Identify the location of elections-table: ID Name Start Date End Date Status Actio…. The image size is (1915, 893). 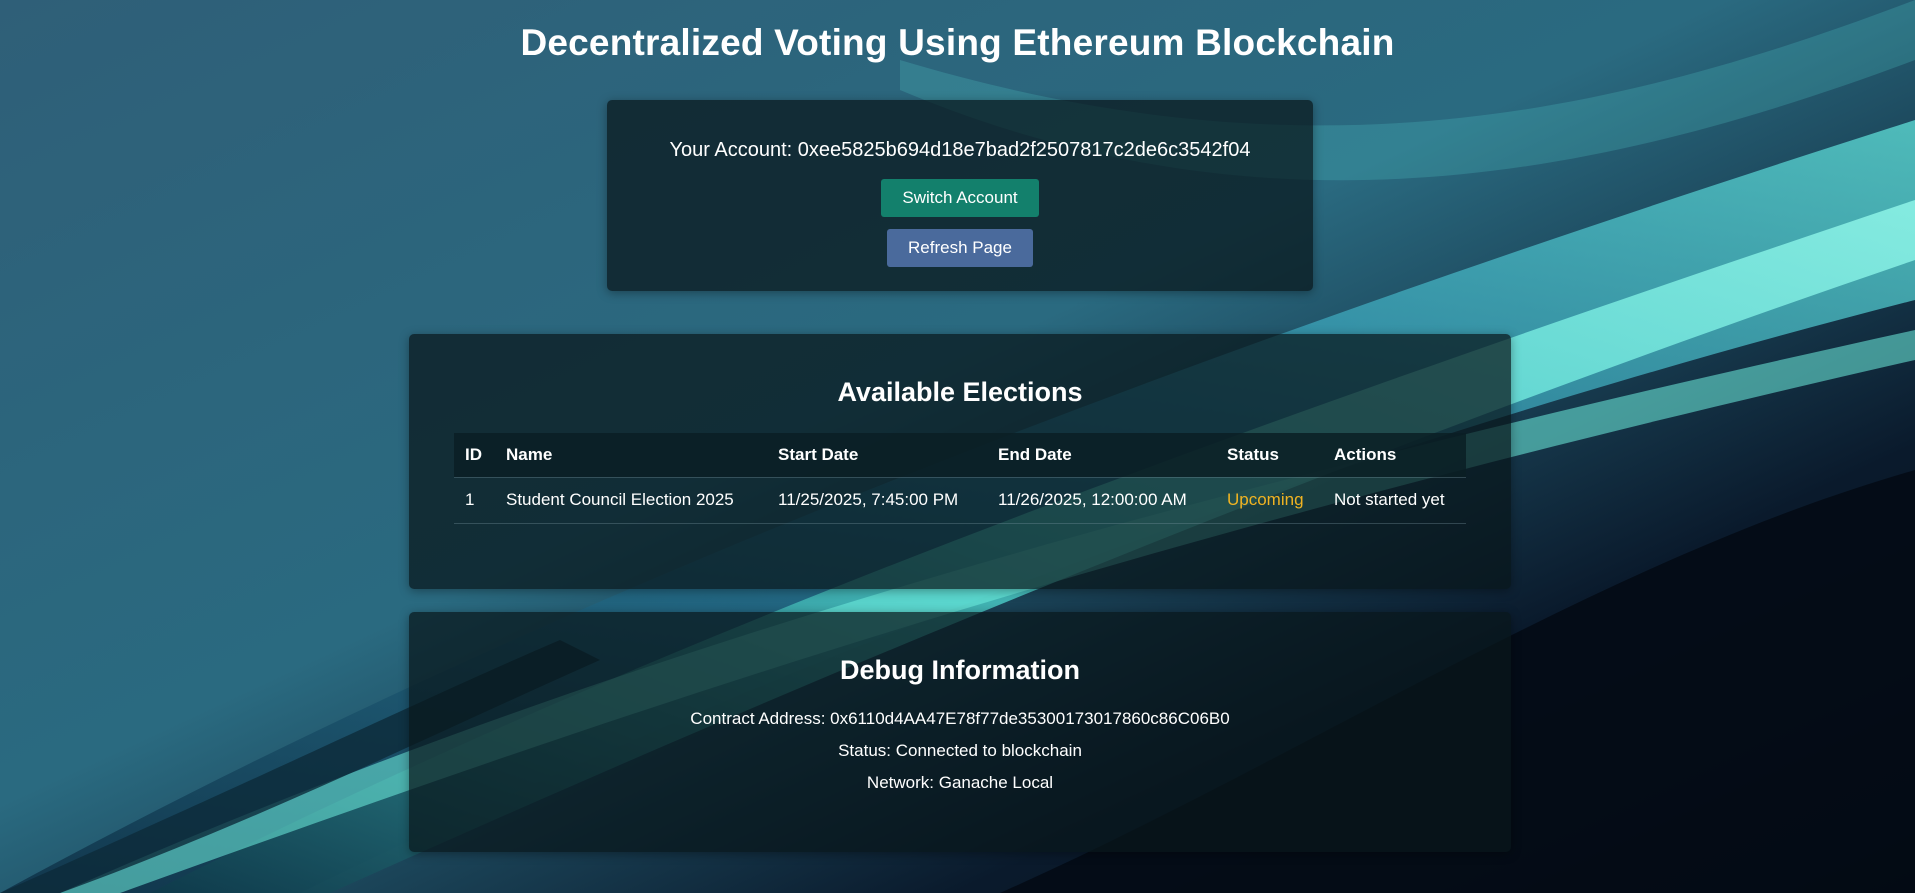
(960, 478).